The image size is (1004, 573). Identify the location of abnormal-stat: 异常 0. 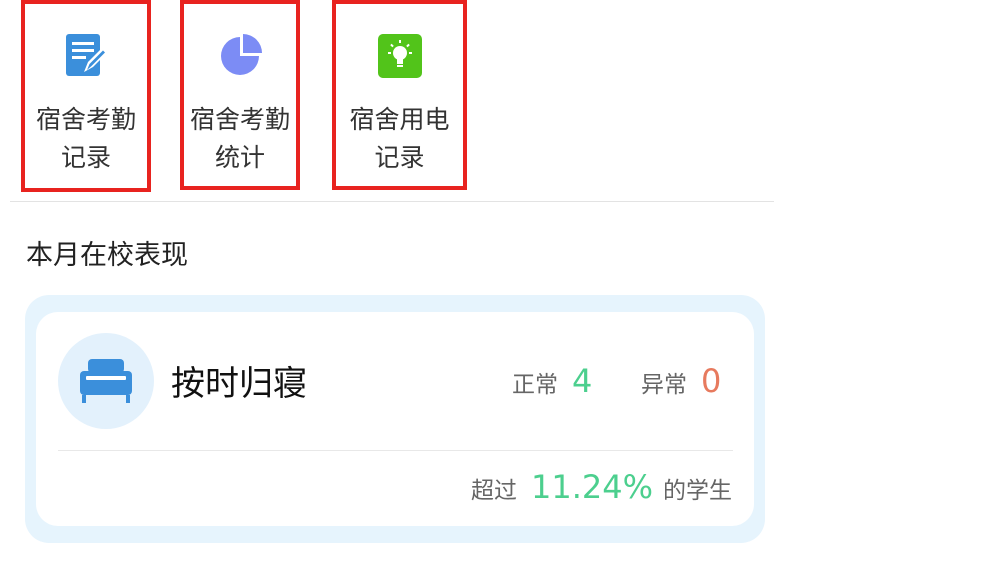
(681, 381).